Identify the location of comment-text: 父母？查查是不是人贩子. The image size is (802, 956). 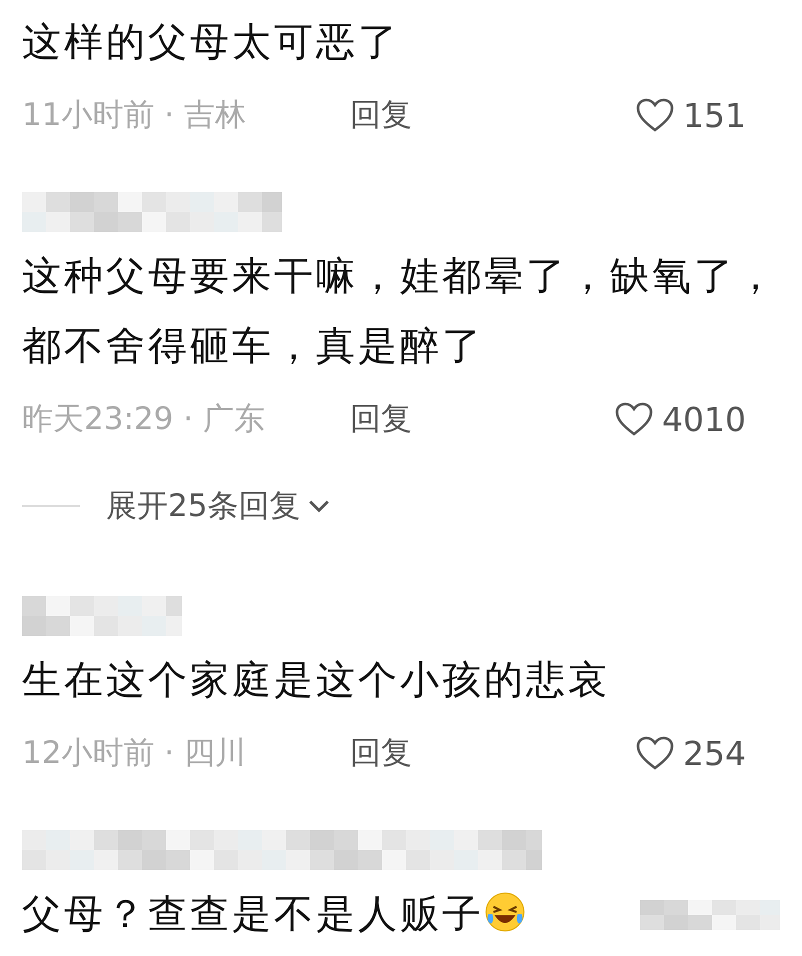
(274, 915).